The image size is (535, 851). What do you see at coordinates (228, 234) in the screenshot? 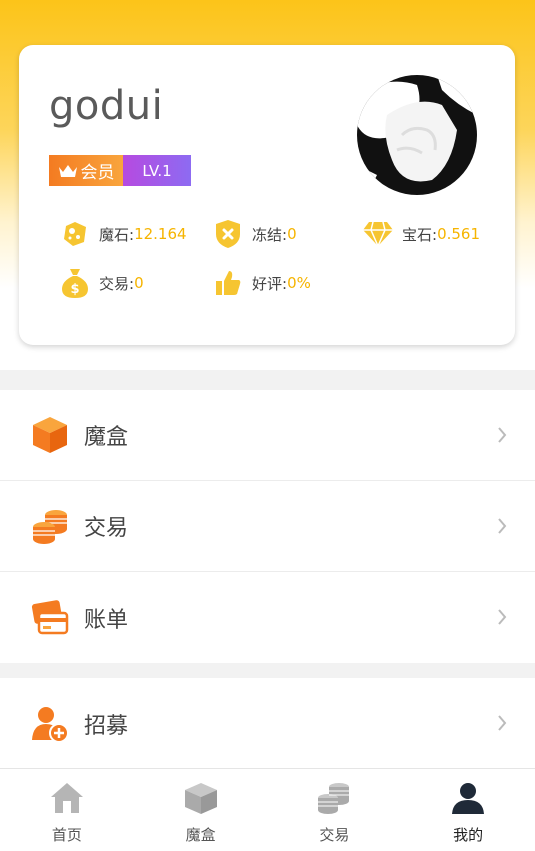
I see `shield-icon` at bounding box center [228, 234].